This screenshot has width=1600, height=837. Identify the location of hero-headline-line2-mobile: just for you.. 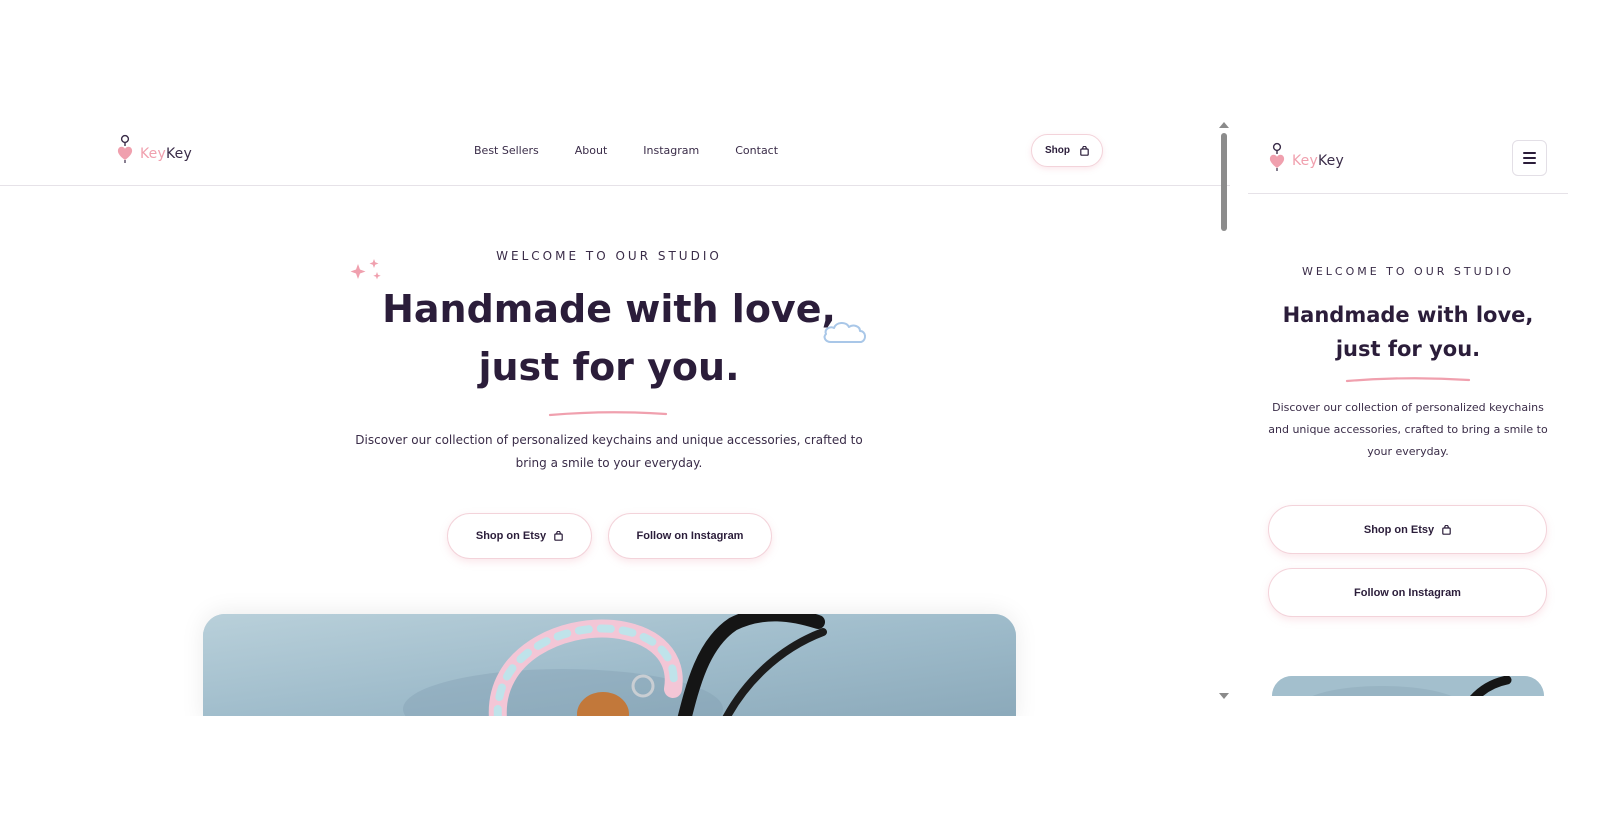
(1408, 349).